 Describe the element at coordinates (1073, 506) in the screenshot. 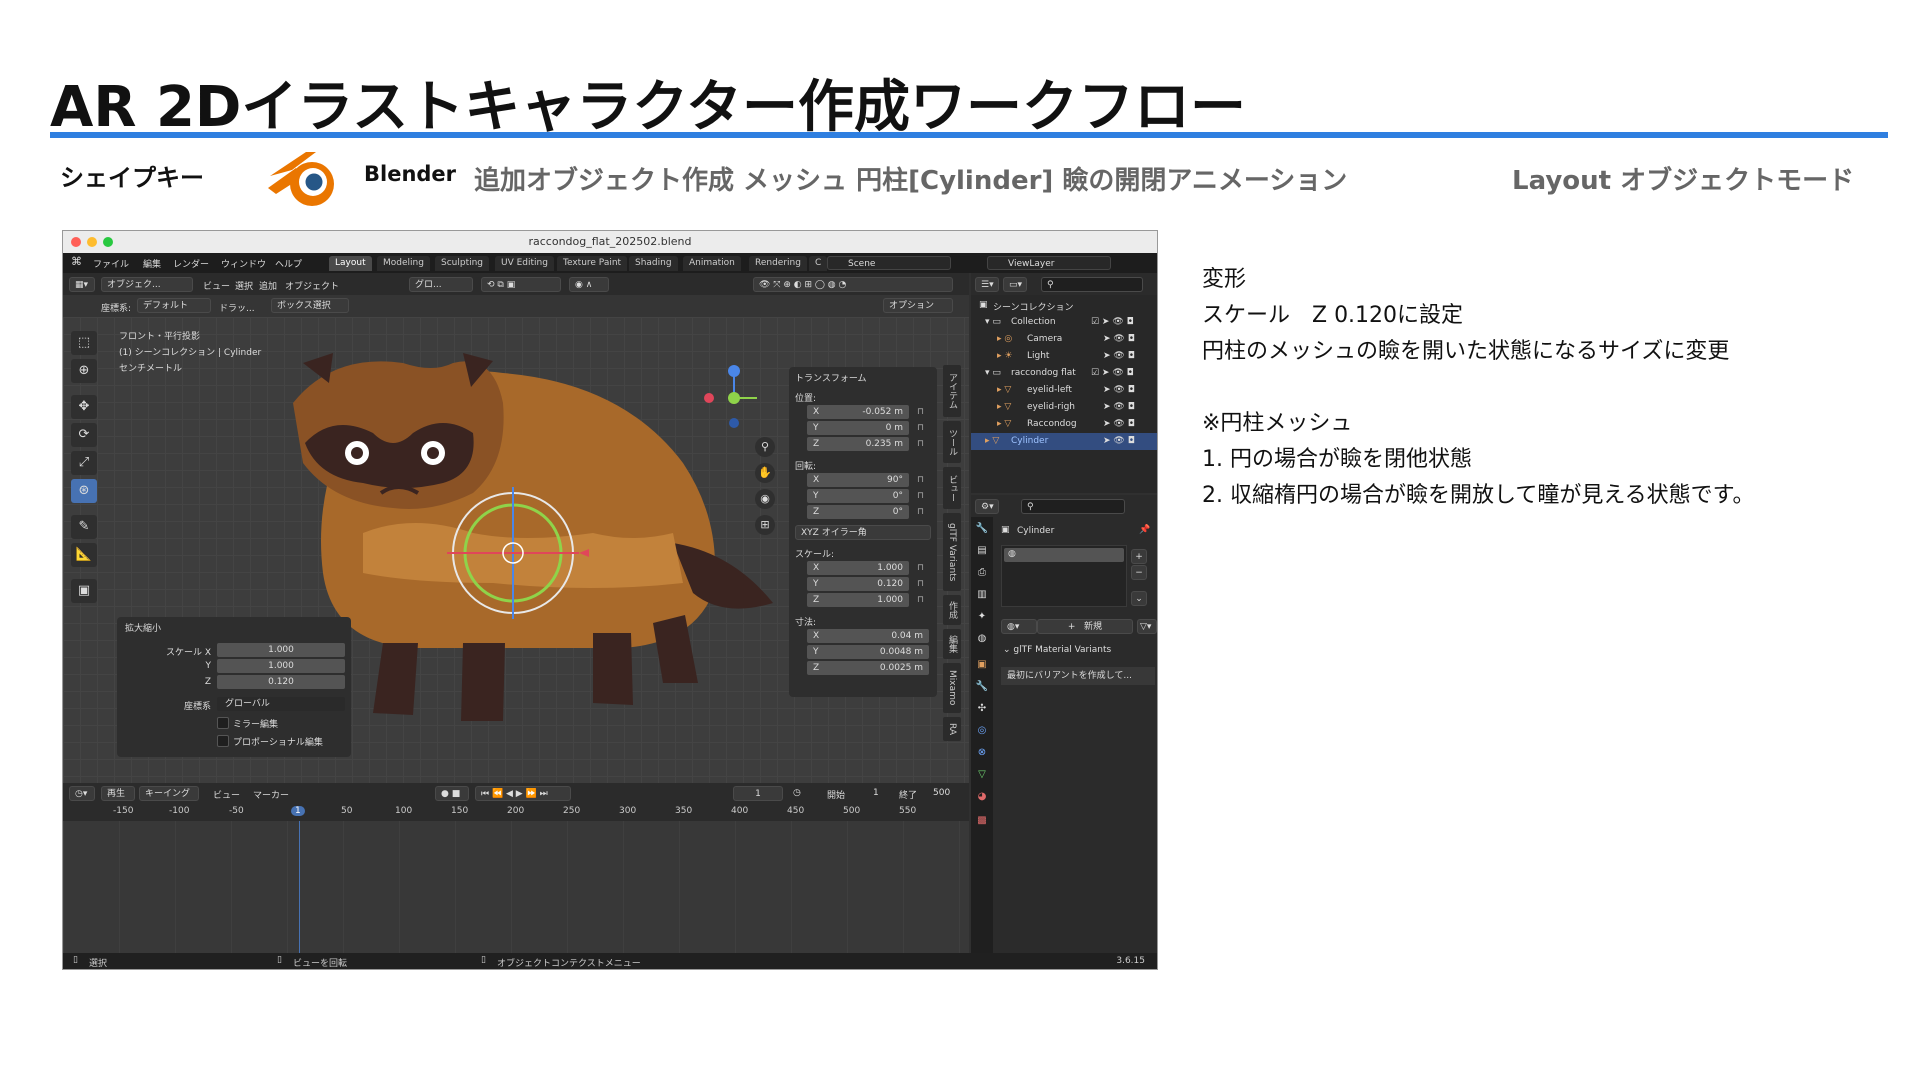

I see `properties-search-icon: ⚲` at that location.